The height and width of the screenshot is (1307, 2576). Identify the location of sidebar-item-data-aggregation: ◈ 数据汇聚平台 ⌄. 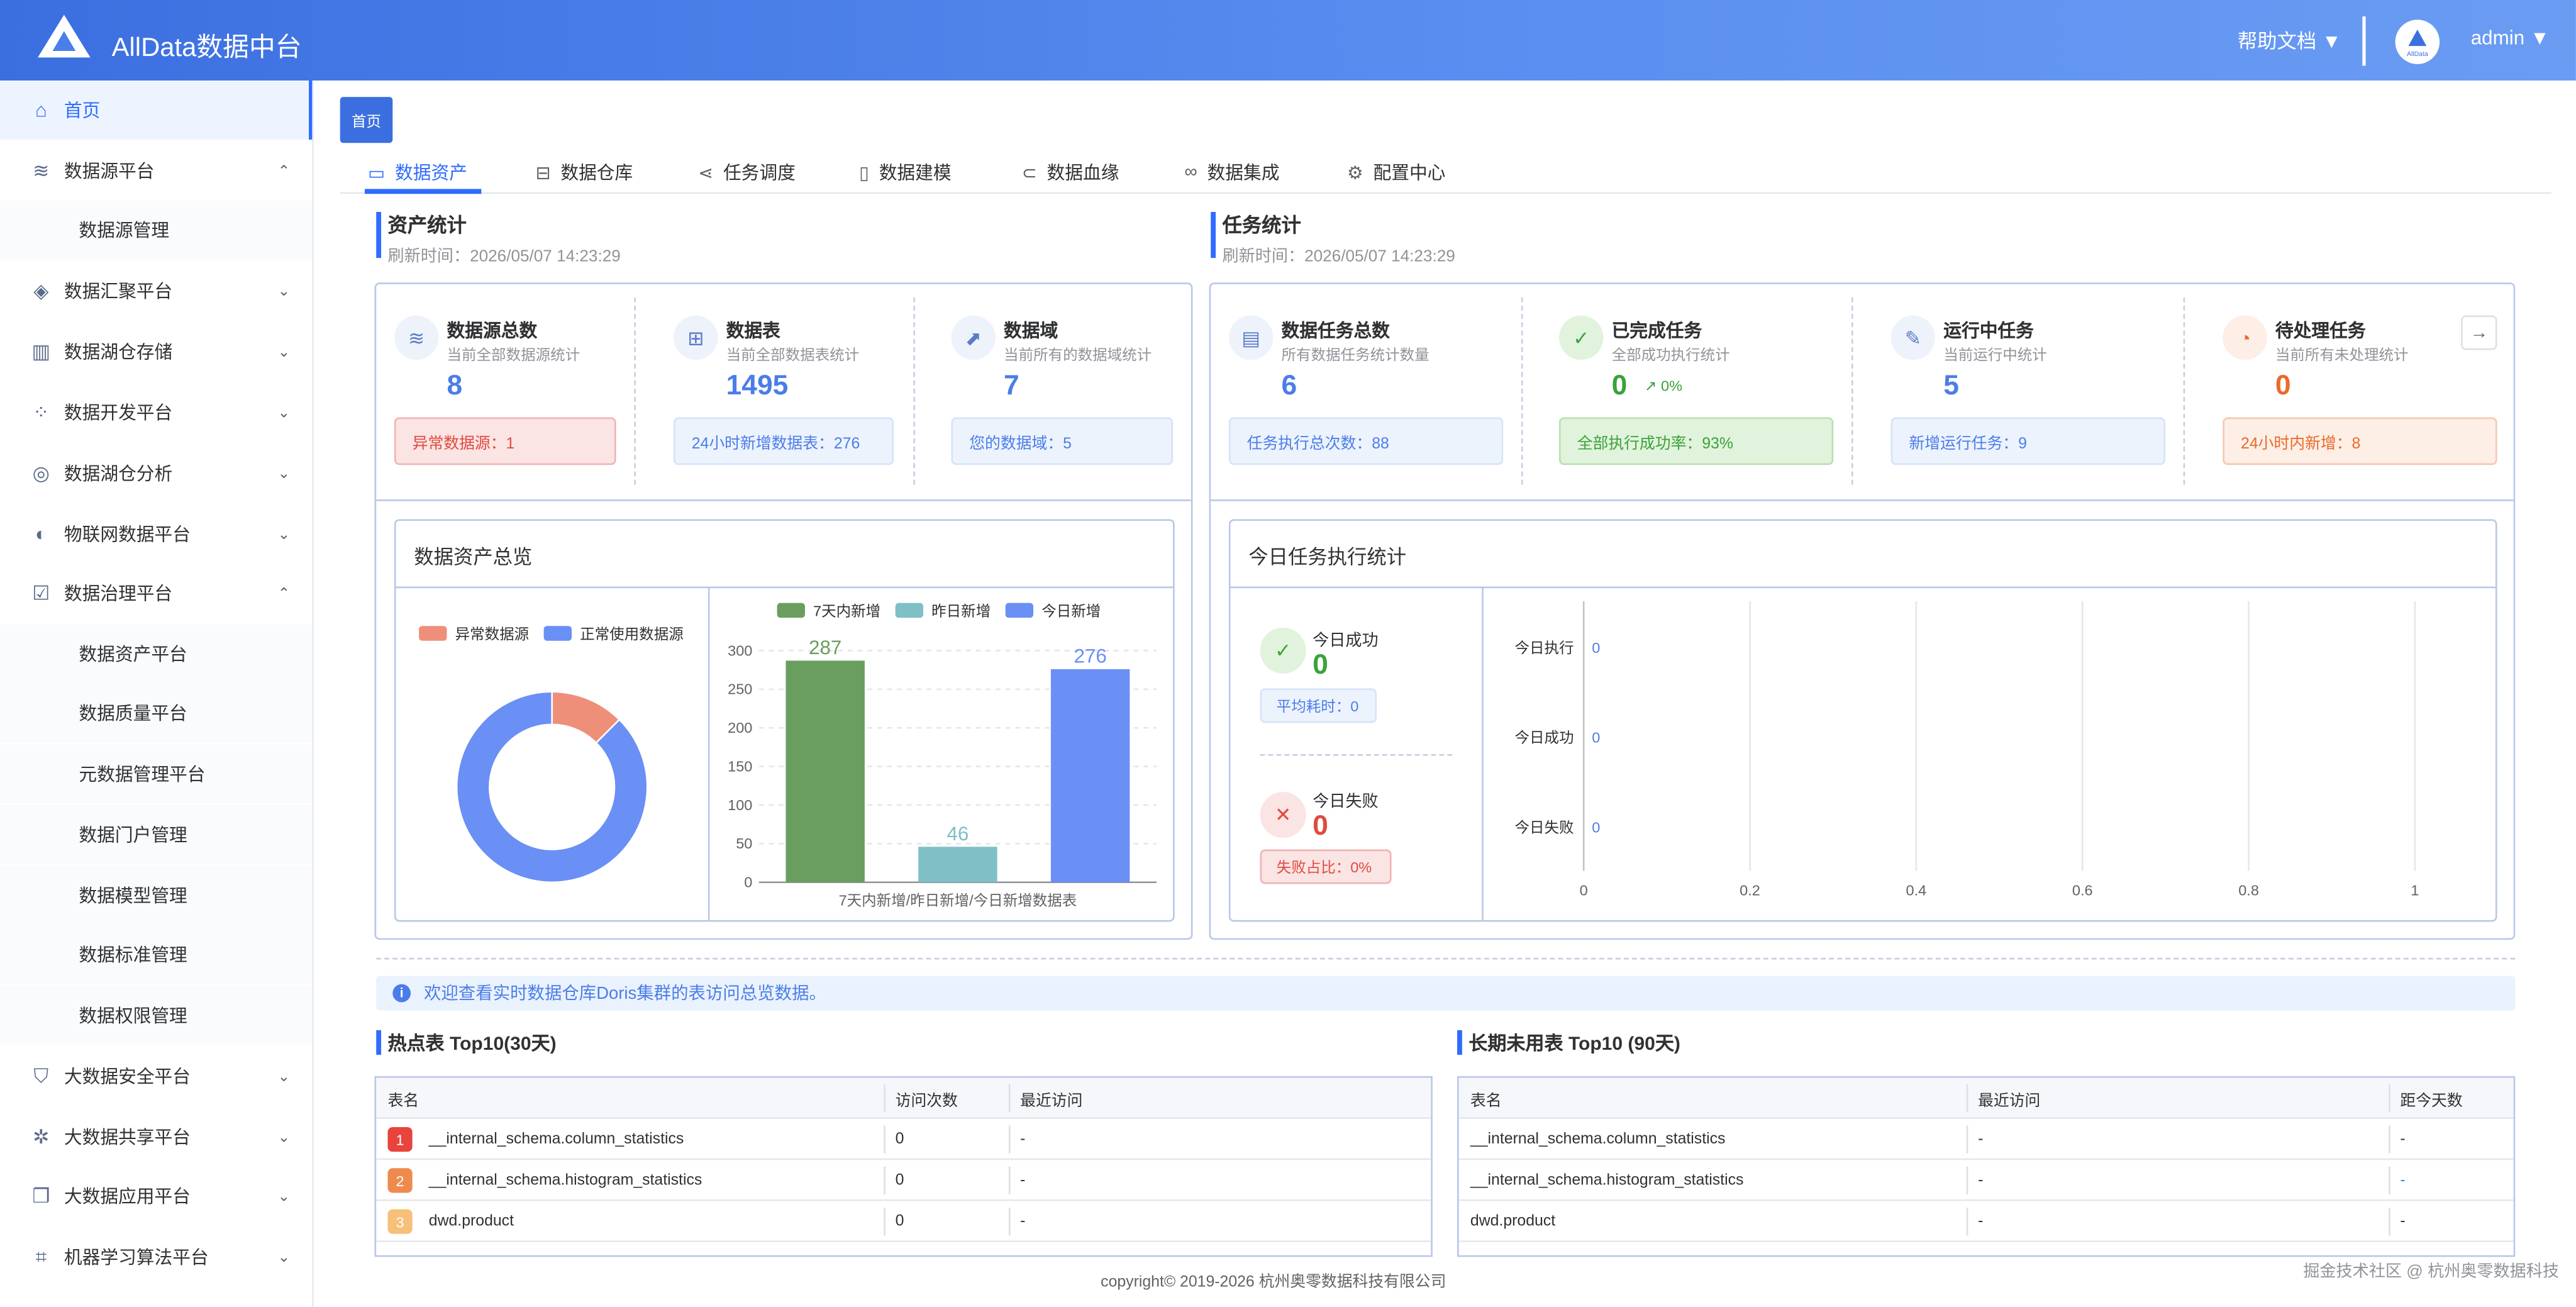
(156, 290).